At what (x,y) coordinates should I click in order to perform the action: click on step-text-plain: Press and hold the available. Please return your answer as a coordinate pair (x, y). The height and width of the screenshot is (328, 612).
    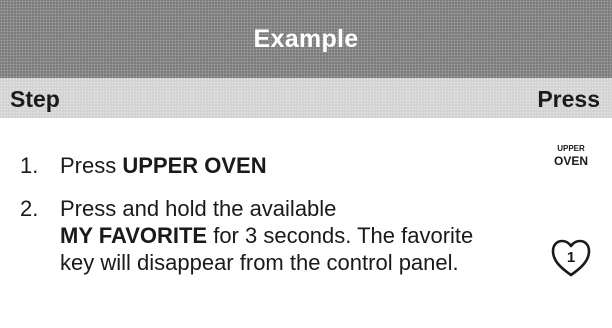
    Looking at the image, I should click on (198, 208).